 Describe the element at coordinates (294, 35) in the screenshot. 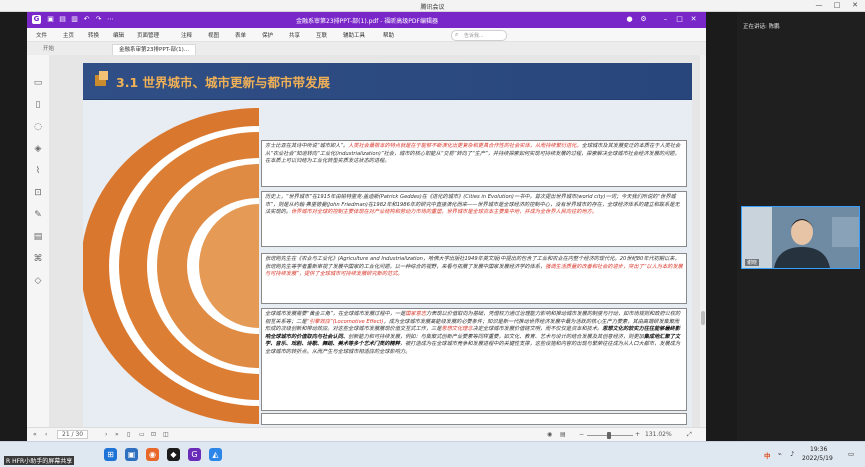

I see `menu-share: 共享` at that location.